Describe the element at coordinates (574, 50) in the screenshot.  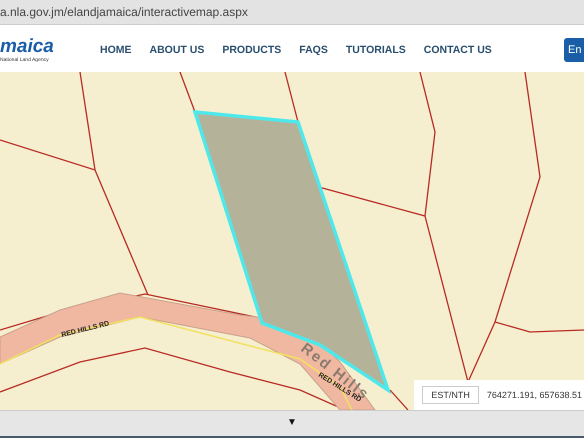
I see `language-button: En` at that location.